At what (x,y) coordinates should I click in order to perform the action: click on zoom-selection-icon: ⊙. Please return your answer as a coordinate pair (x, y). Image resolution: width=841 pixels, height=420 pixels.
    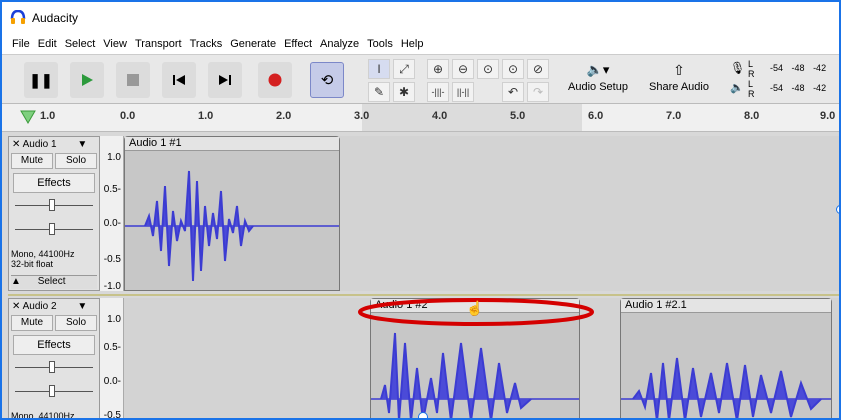
    Looking at the image, I should click on (488, 69).